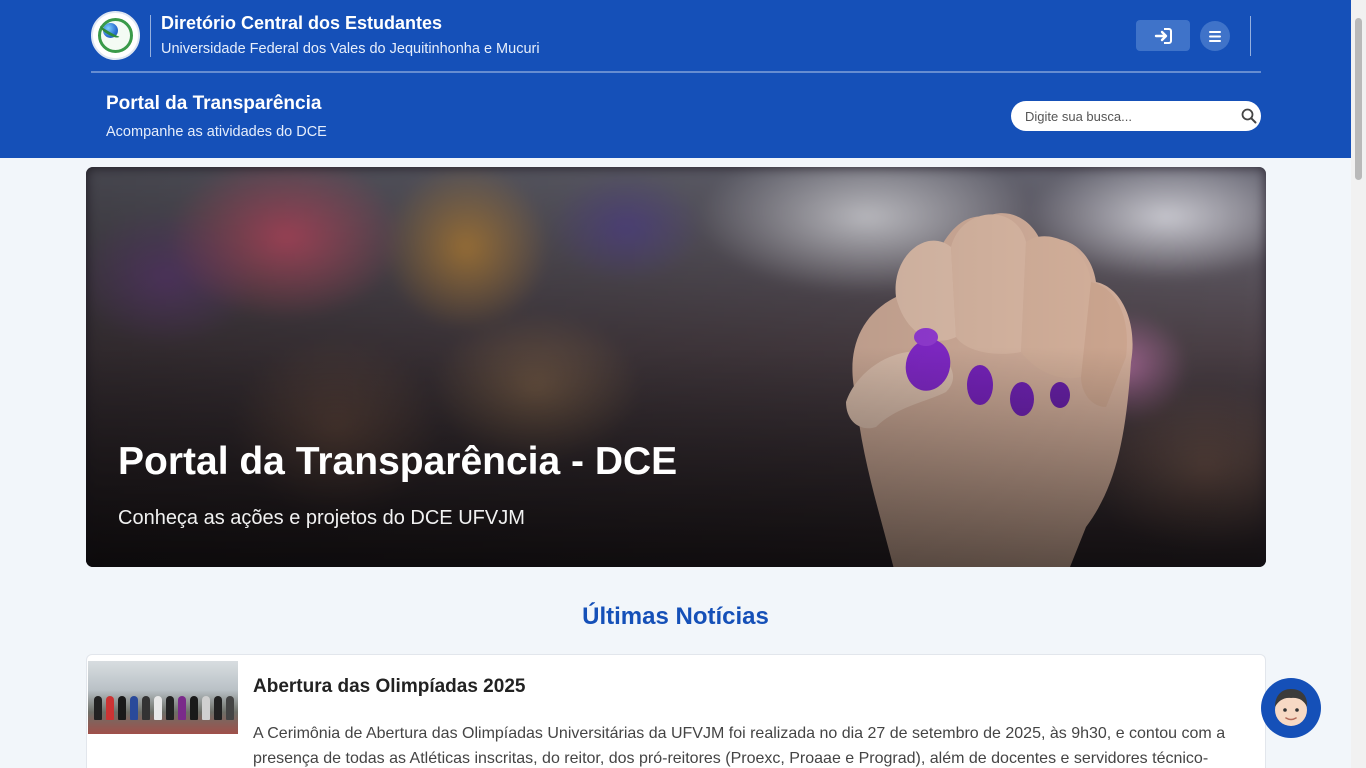  What do you see at coordinates (216, 132) in the screenshot?
I see `portal-subtitle: Acompanhe as atividades do DCE` at bounding box center [216, 132].